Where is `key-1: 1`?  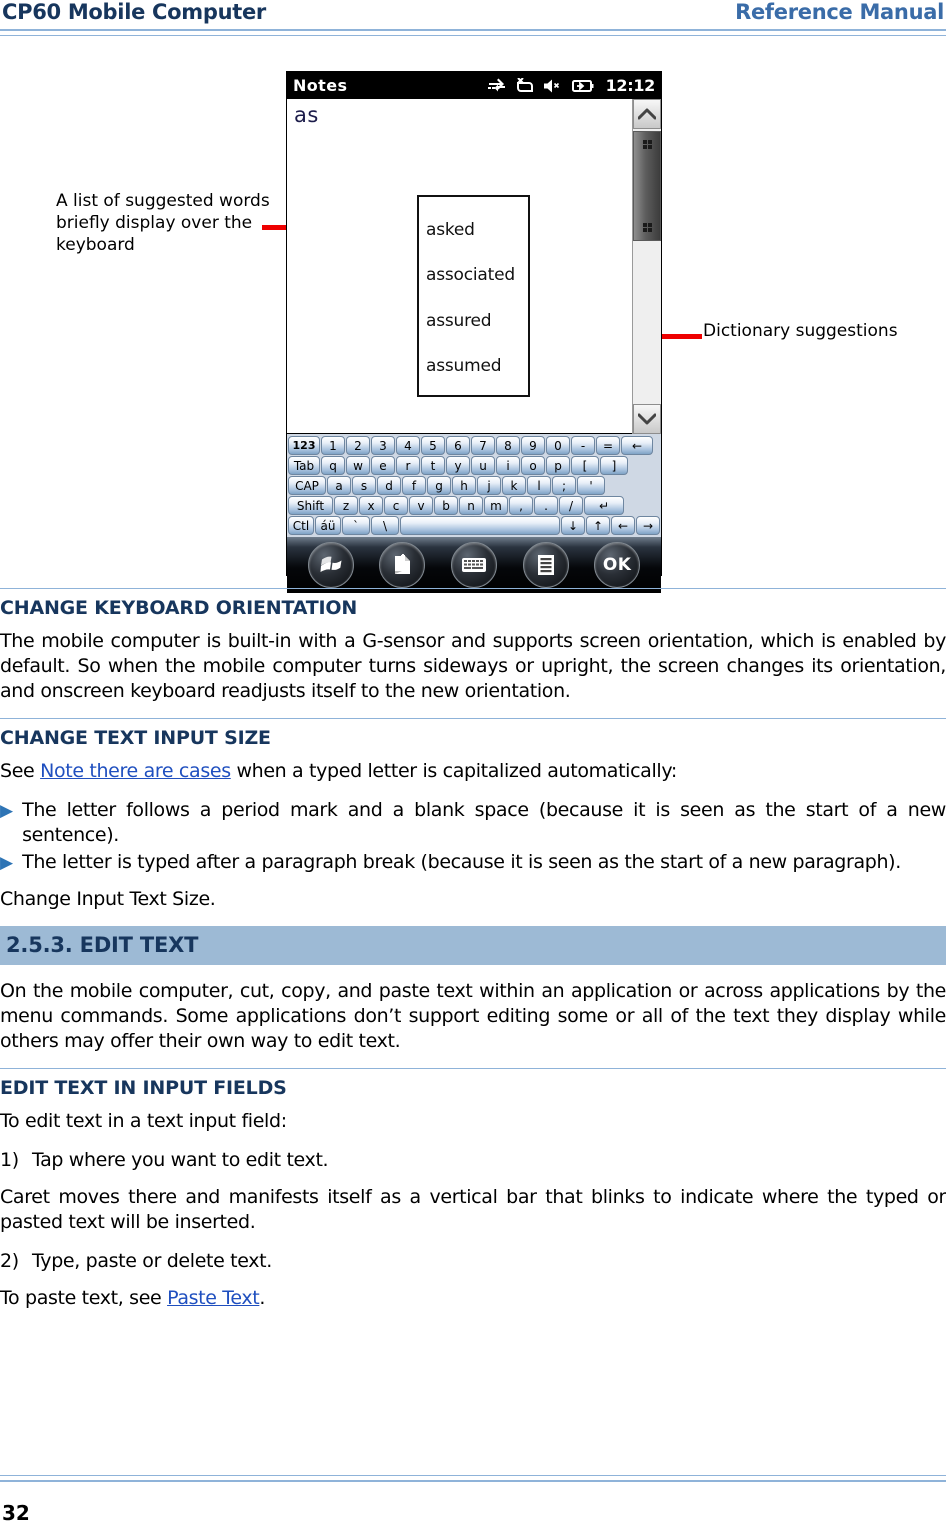 key-1: 1 is located at coordinates (333, 445).